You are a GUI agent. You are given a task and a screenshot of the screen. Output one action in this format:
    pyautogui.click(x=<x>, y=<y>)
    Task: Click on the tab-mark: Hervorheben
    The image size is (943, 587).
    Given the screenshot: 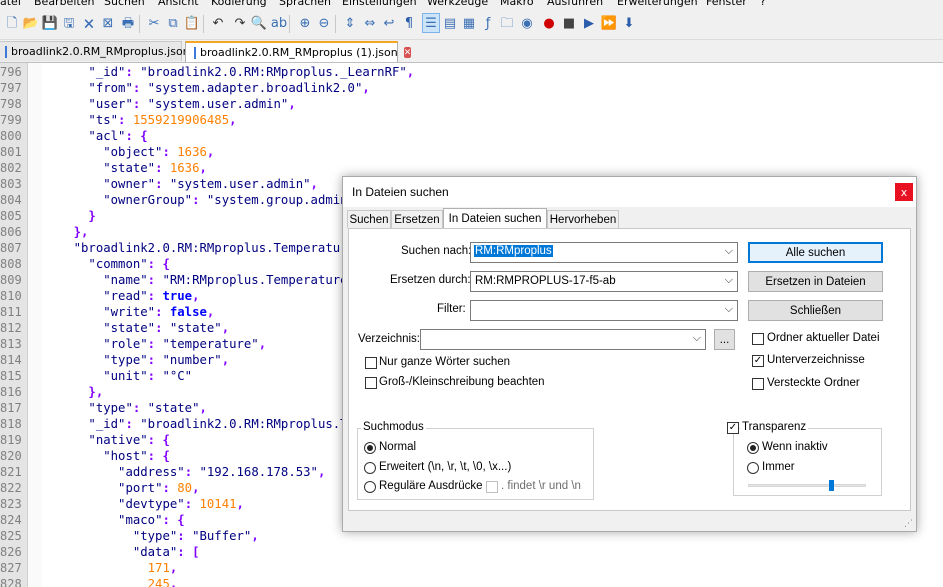 What is the action you would take?
    pyautogui.click(x=583, y=219)
    